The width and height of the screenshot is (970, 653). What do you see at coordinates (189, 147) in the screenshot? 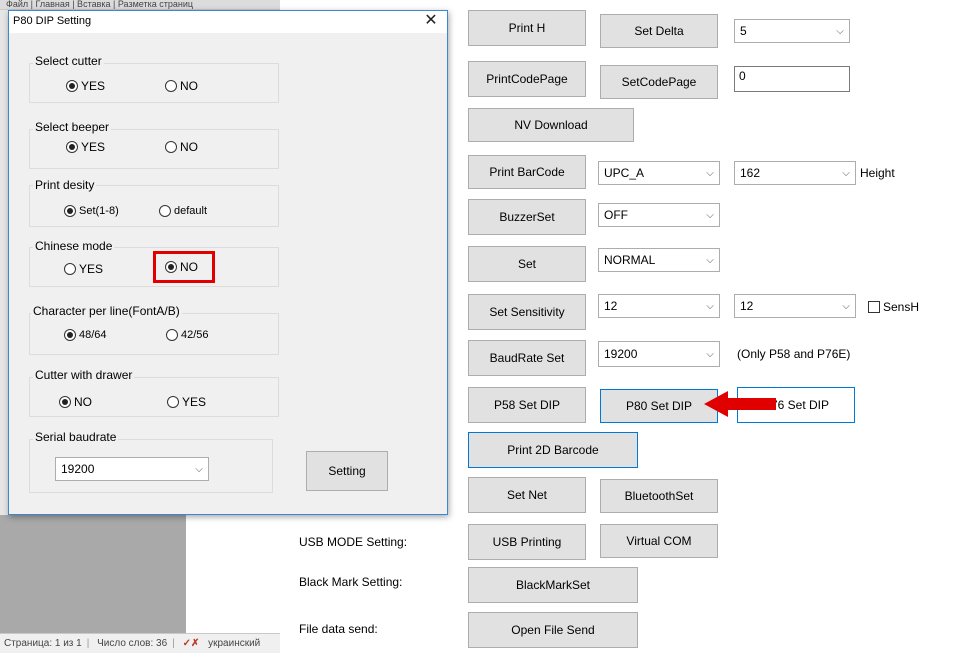
I see `beeper-no-label: NO` at bounding box center [189, 147].